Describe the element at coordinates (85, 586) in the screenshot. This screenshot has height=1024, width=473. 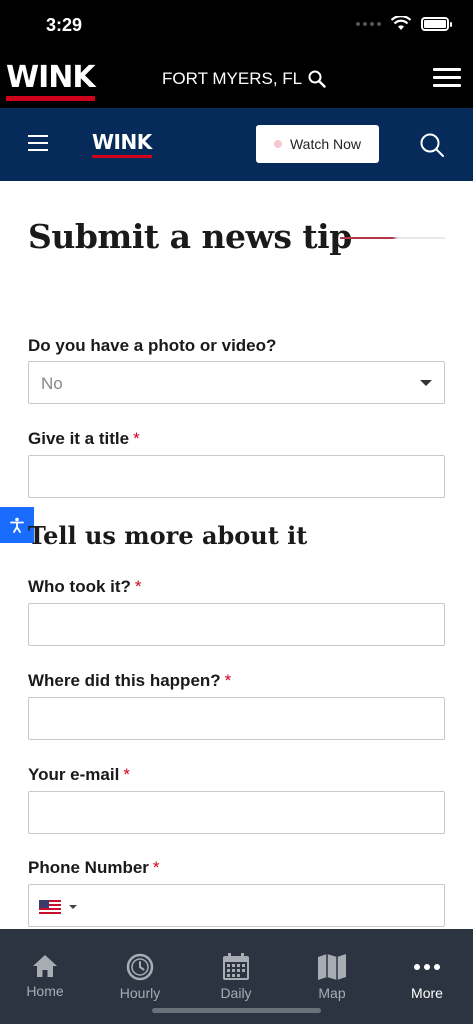
I see `who-field-label: Who took it? *` at that location.